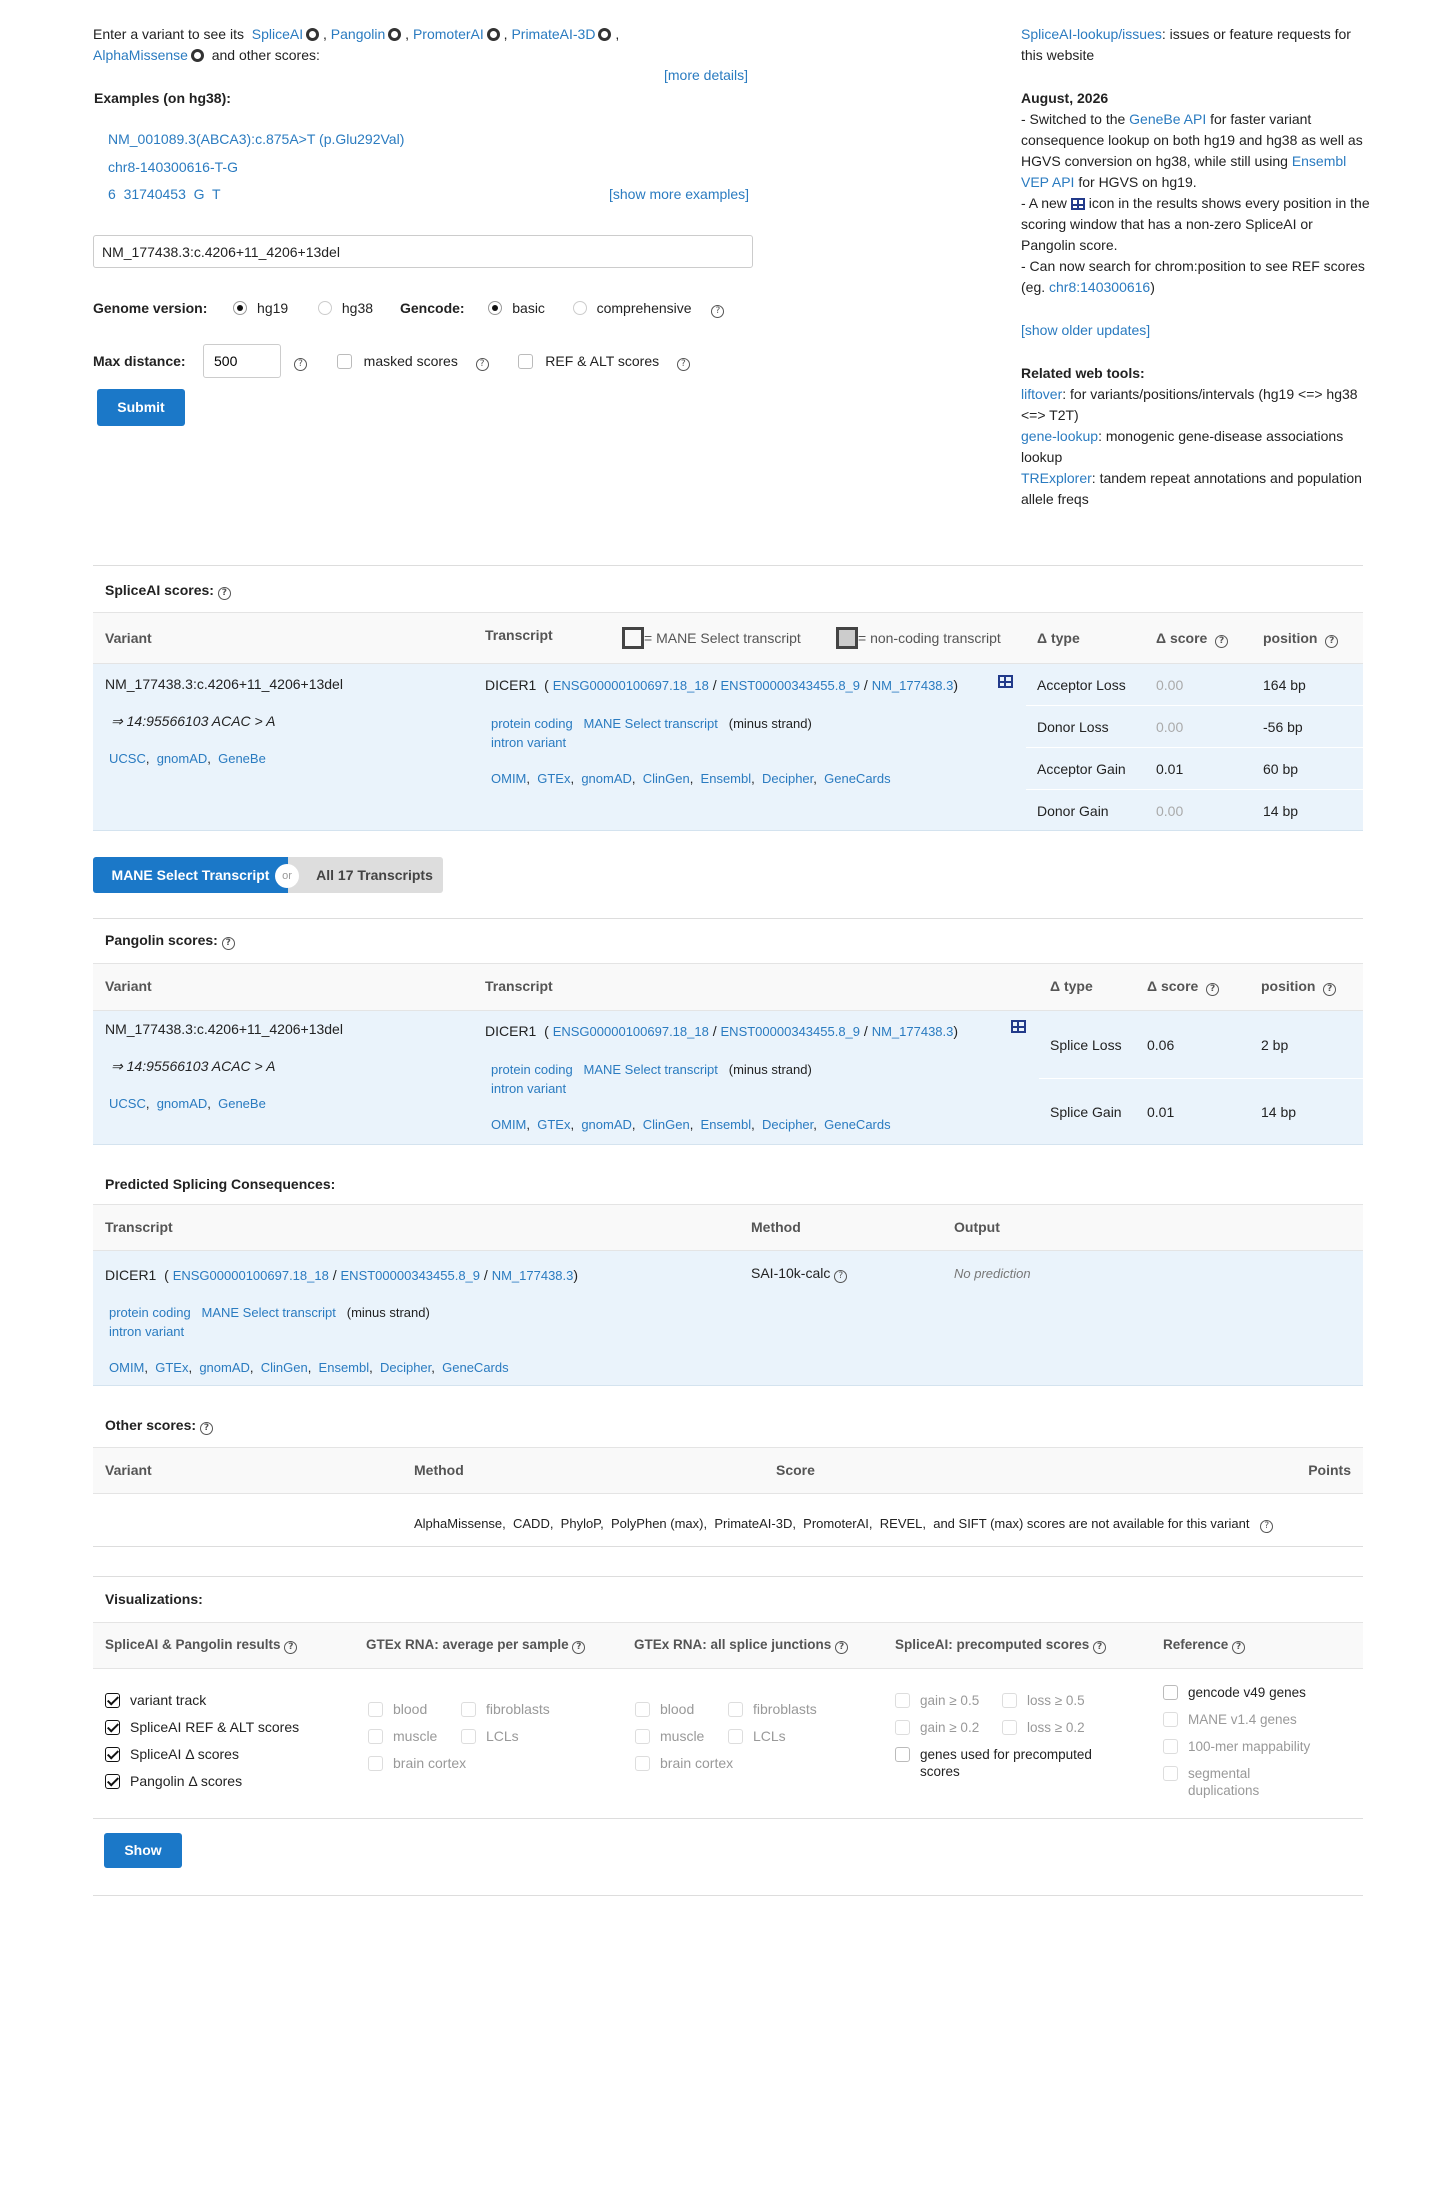 The image size is (1454, 2200). I want to click on mappability-checkbox, so click(1170, 1746).